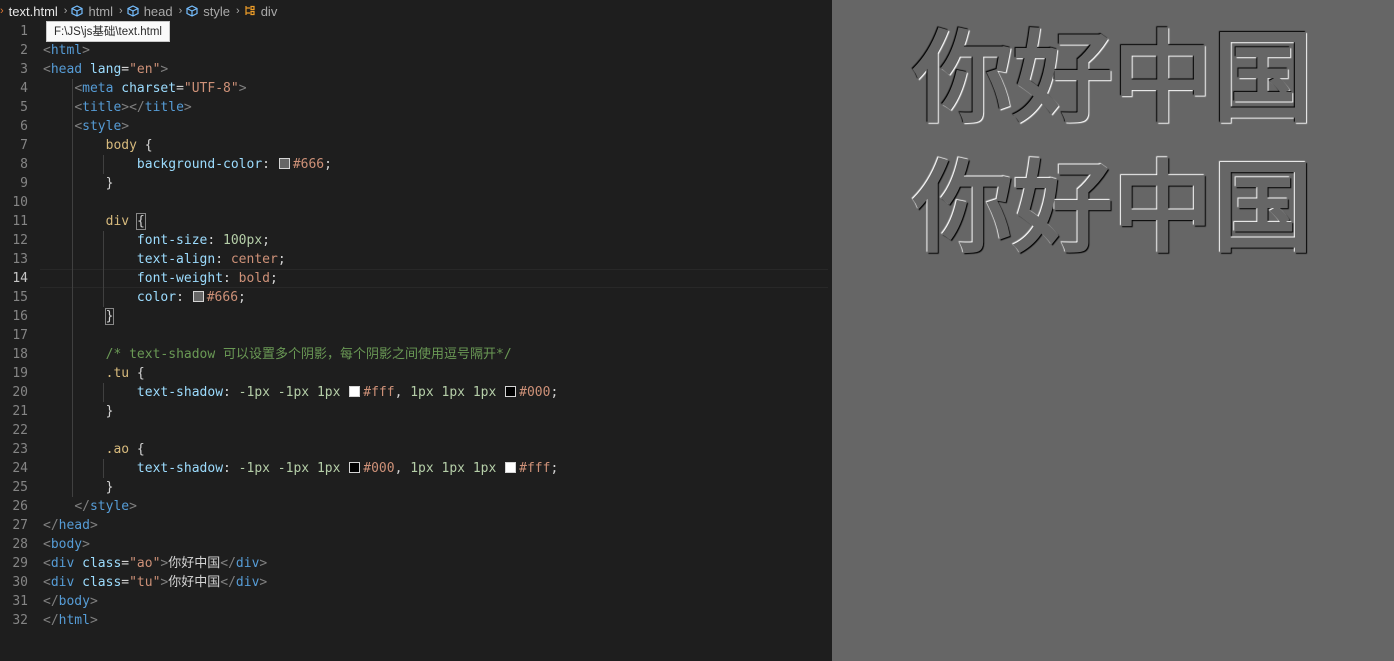 The height and width of the screenshot is (661, 1394). I want to click on breadcrumb-item-head: head, so click(150, 11).